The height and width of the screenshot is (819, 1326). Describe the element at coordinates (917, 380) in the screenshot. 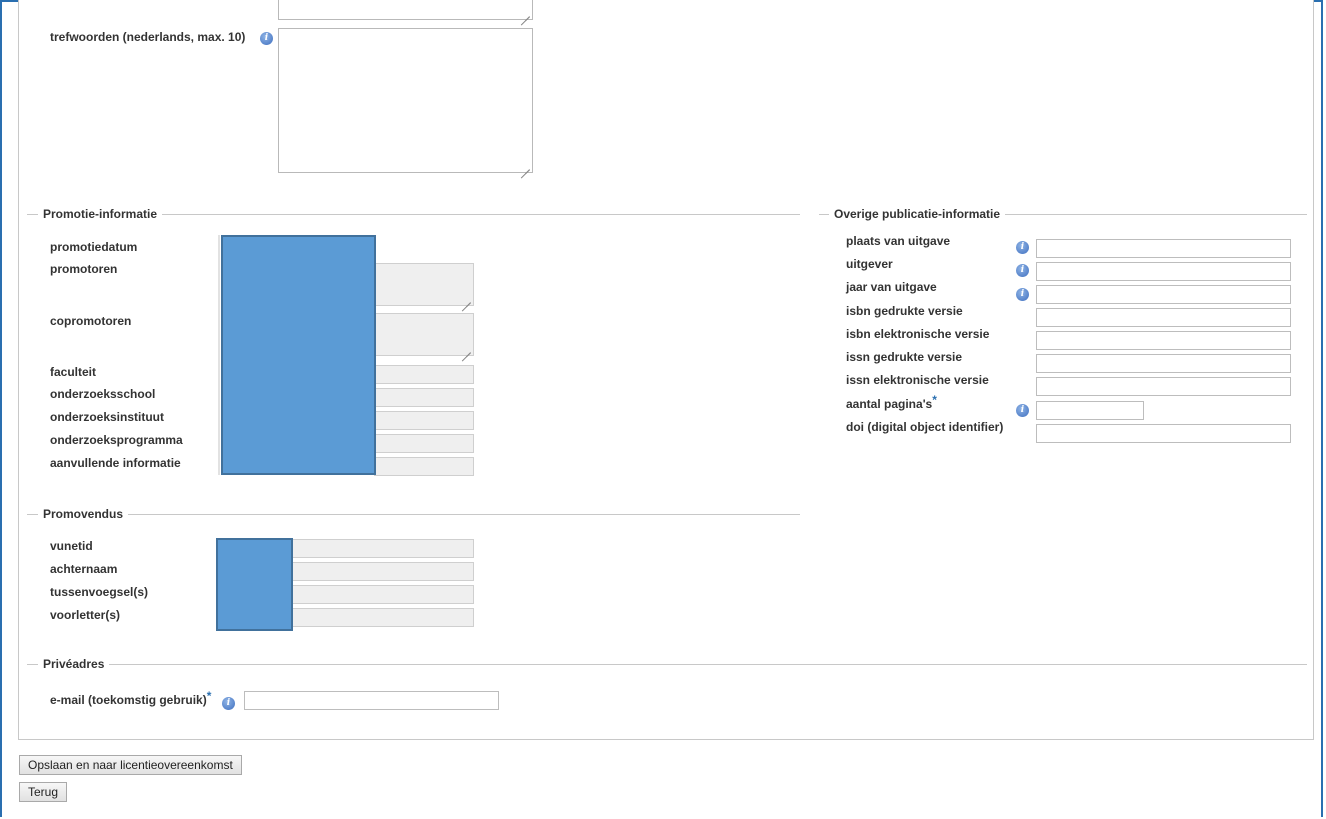

I see `issn-electronic-label: issn elektronische versie` at that location.